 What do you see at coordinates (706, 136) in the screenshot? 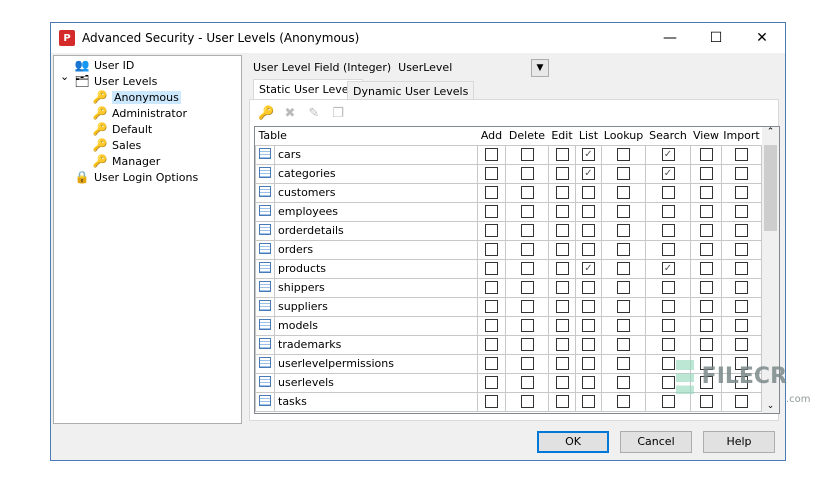
I see `column-header: View` at bounding box center [706, 136].